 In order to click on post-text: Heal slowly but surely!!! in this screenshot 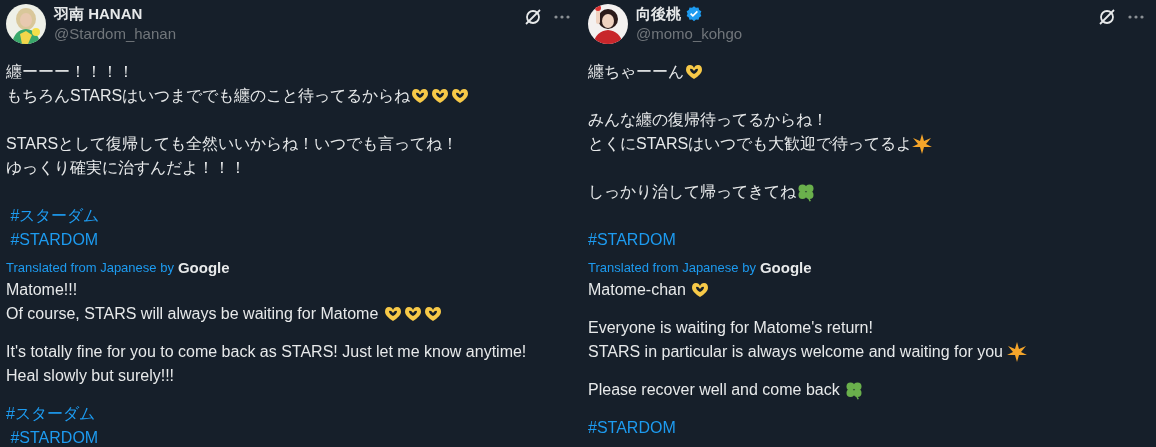, I will do `click(90, 376)`.